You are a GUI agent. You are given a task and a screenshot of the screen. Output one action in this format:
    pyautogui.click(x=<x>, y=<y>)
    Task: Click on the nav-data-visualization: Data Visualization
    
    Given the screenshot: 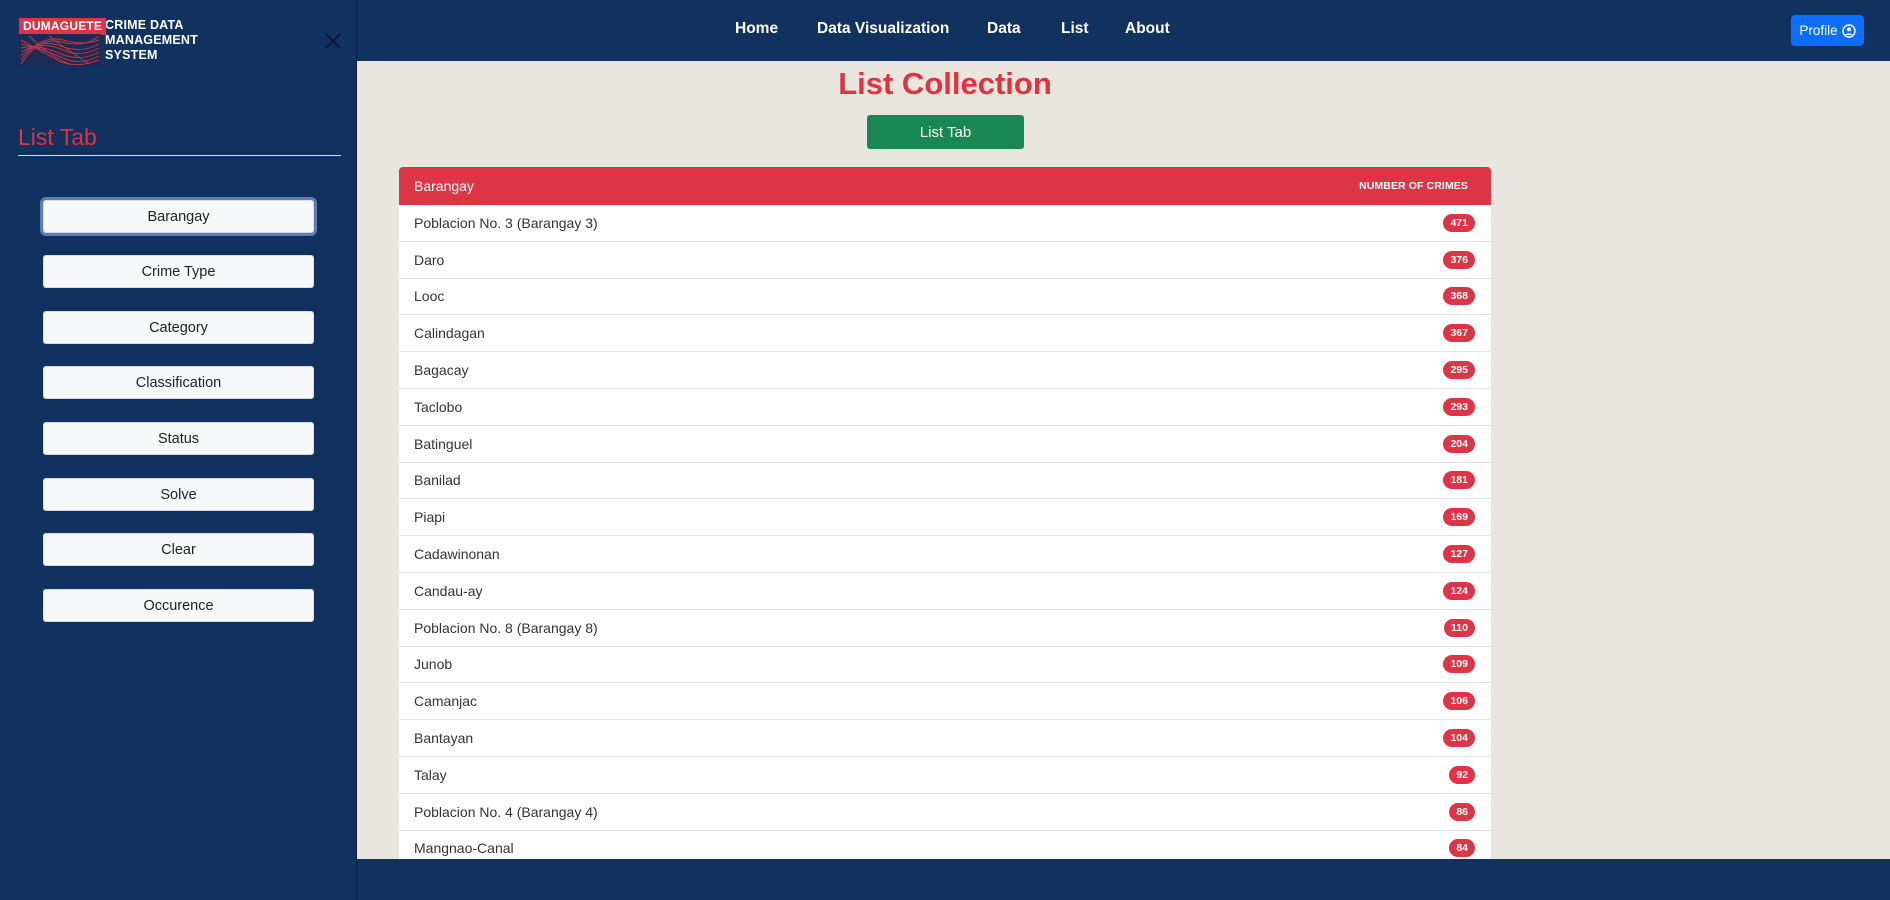 What is the action you would take?
    pyautogui.click(x=883, y=29)
    